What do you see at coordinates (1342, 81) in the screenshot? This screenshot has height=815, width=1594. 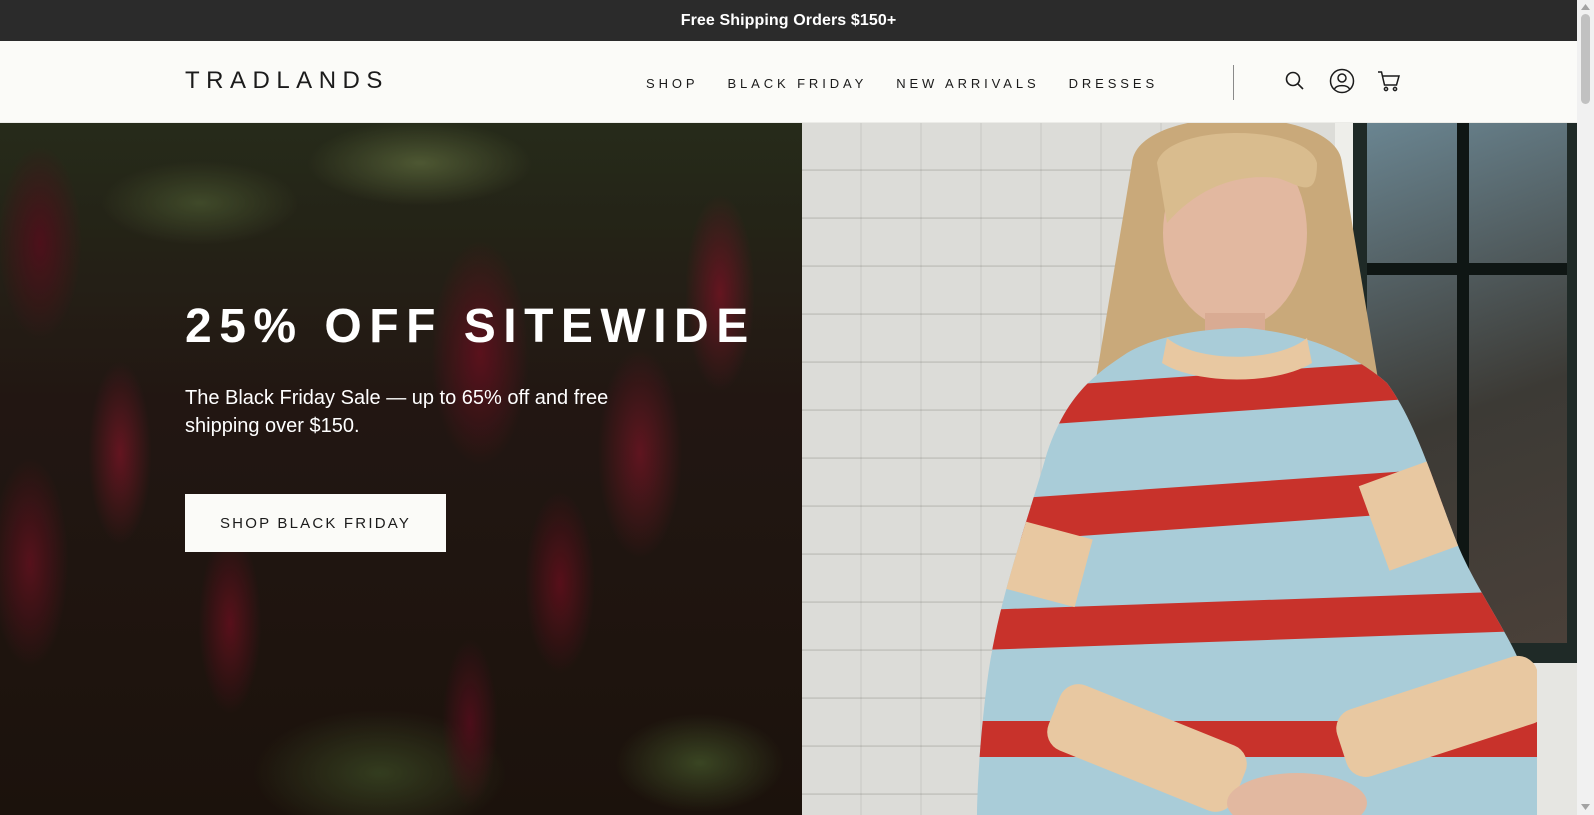 I see `account-icon` at bounding box center [1342, 81].